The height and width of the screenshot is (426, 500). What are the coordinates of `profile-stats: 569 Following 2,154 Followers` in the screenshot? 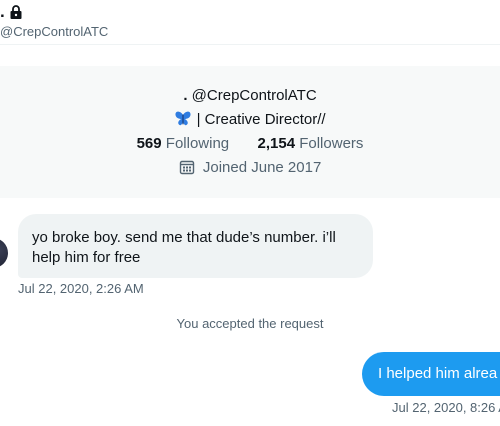 It's located at (250, 144).